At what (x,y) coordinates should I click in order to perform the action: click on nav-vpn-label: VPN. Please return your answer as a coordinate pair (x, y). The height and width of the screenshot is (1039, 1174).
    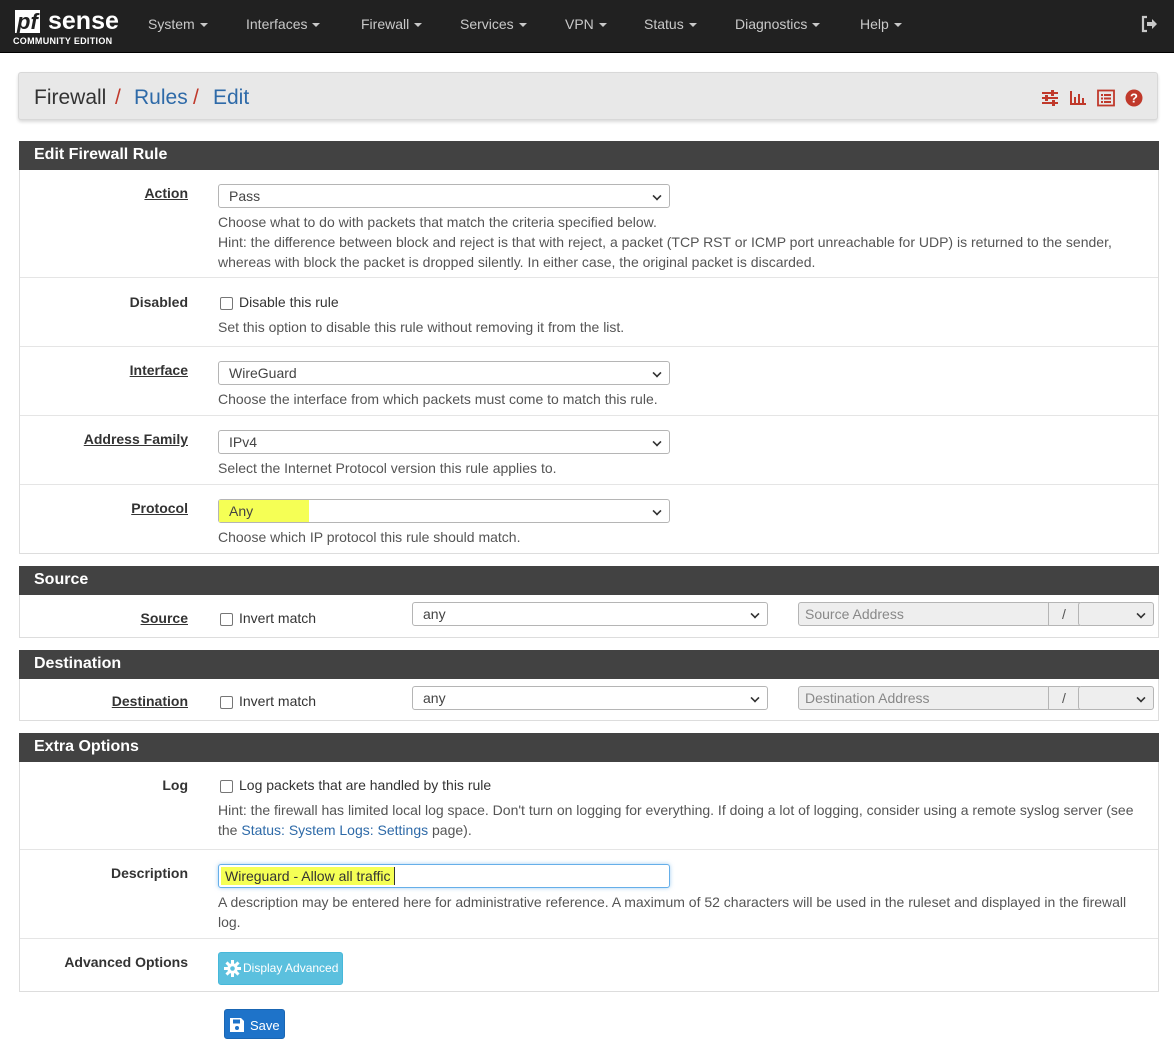
    Looking at the image, I should click on (579, 24).